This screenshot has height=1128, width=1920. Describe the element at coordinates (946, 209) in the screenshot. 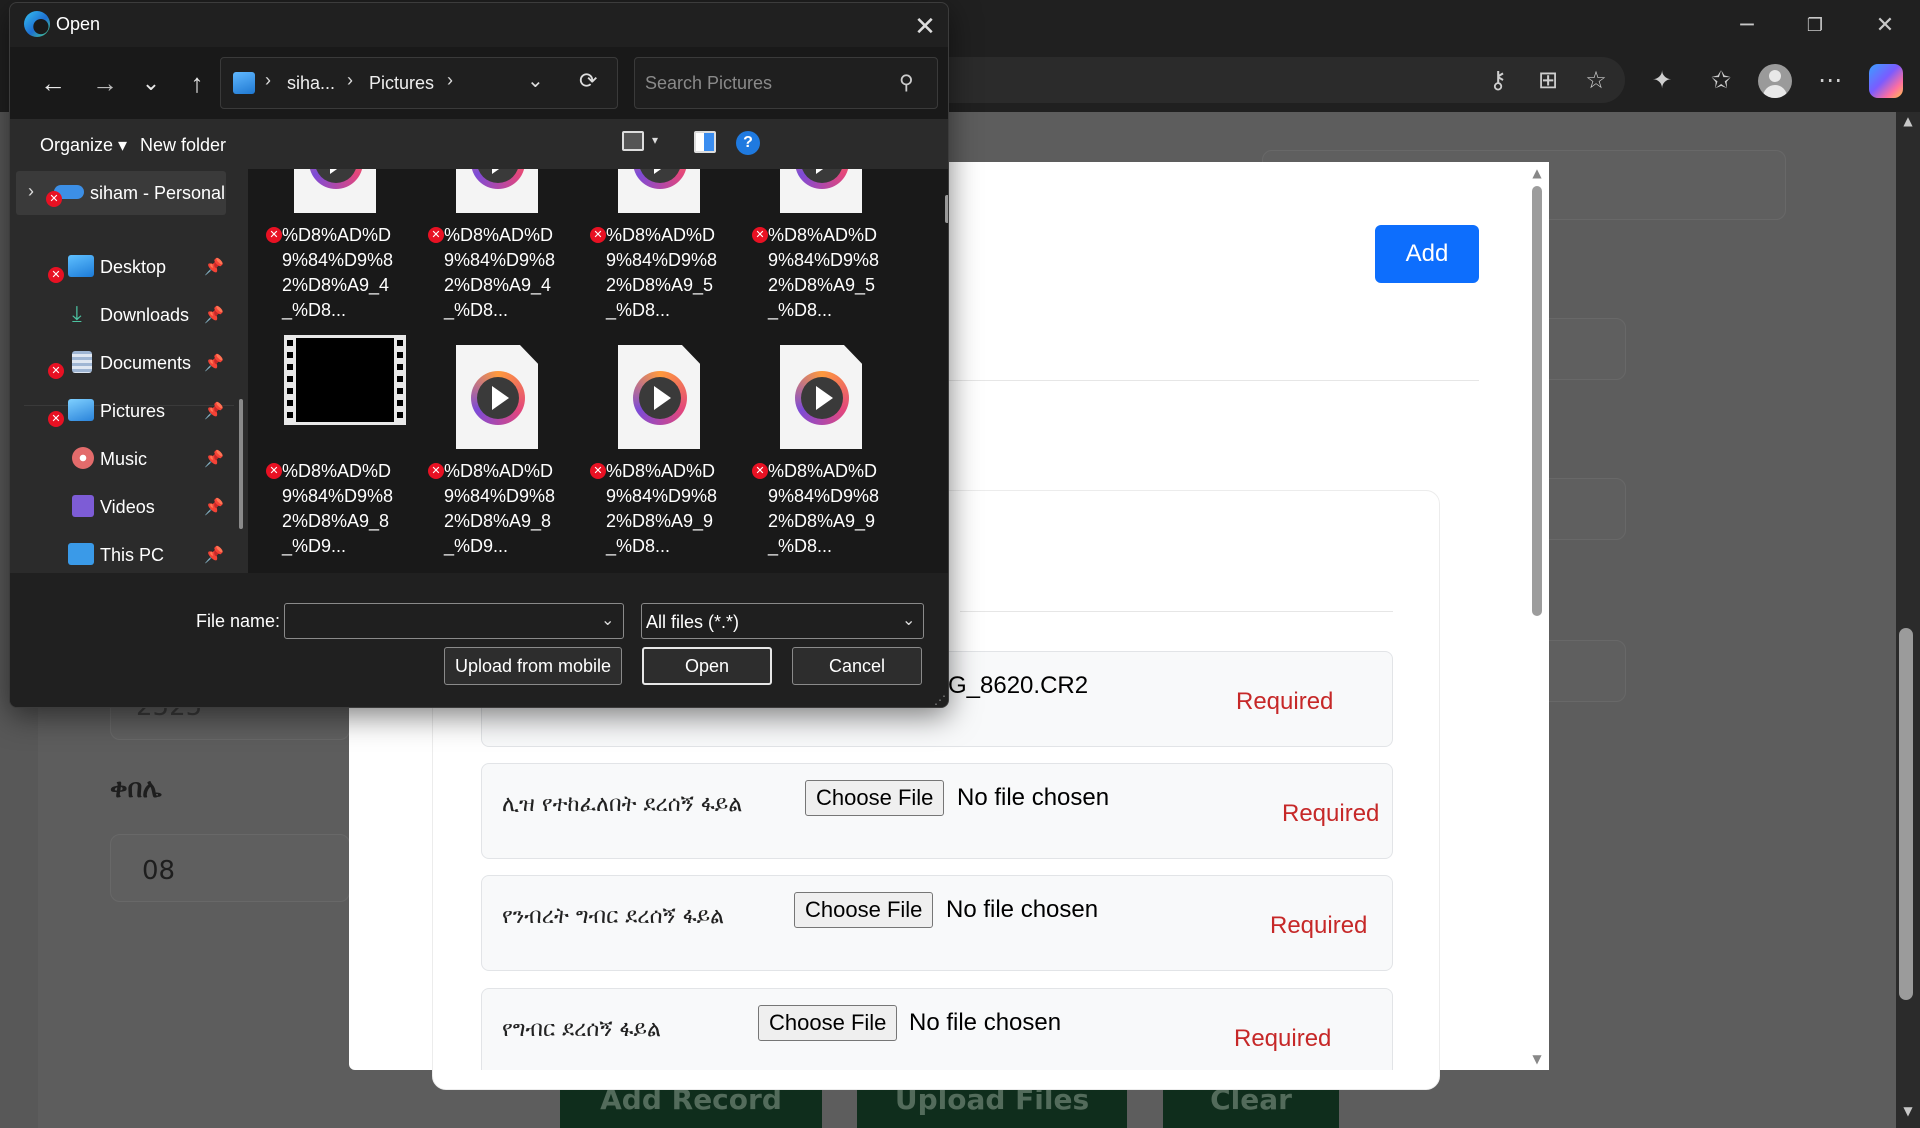

I see `file-list-scrollbar` at that location.